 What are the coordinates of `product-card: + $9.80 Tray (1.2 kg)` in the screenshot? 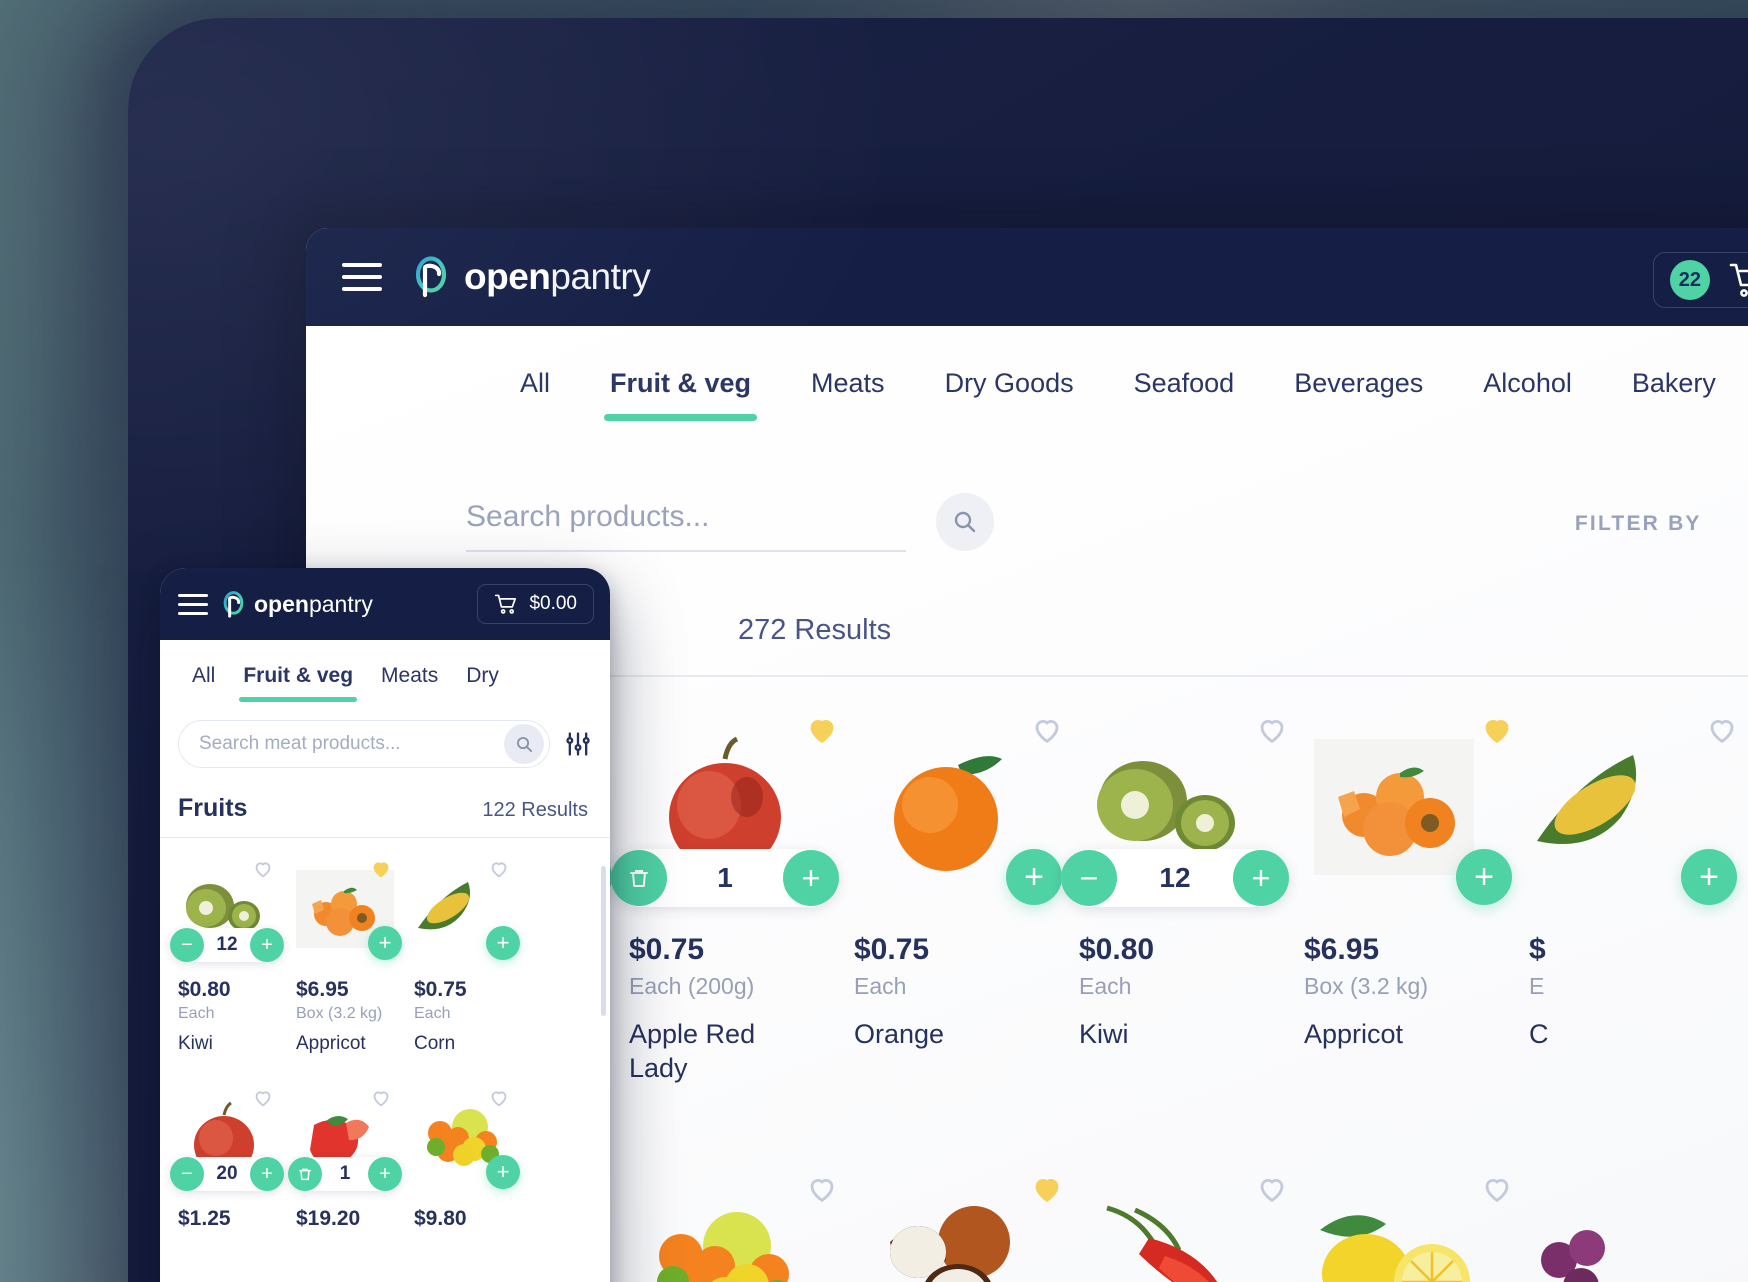 It's located at (735, 1220).